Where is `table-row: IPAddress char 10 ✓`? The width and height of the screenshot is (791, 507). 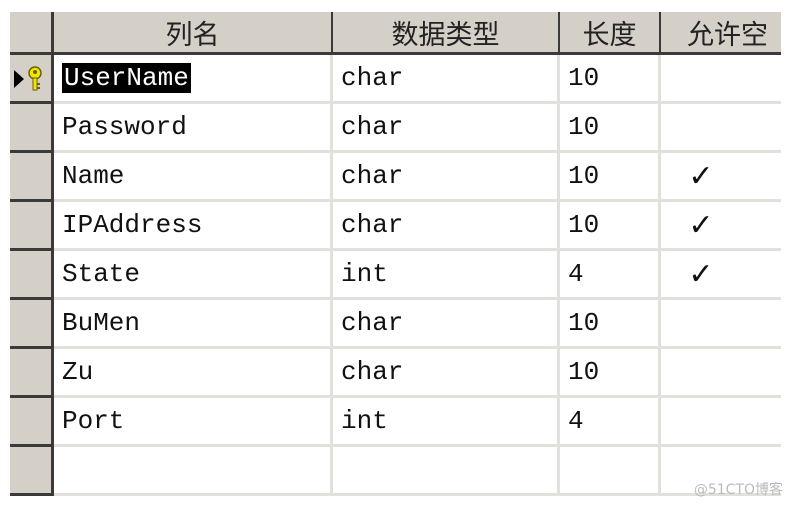
table-row: IPAddress char 10 ✓ is located at coordinates (395, 226).